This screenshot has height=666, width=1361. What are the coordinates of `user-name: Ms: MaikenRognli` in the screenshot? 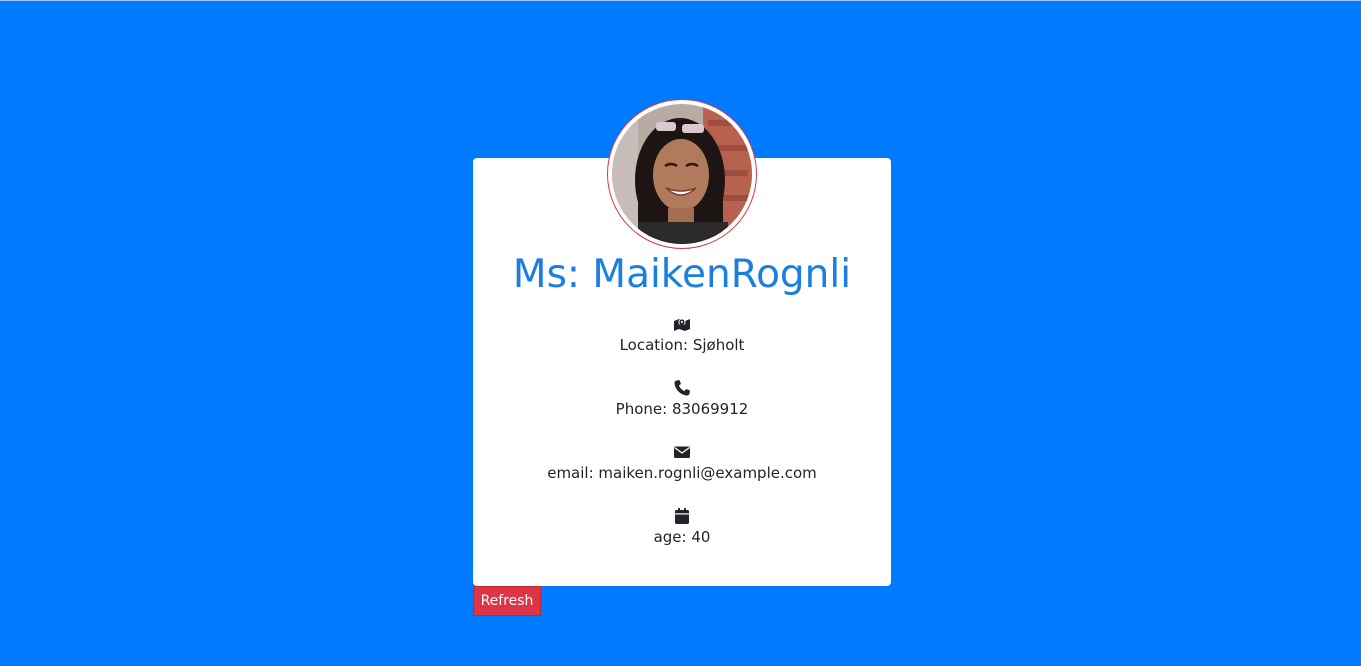 It's located at (682, 274).